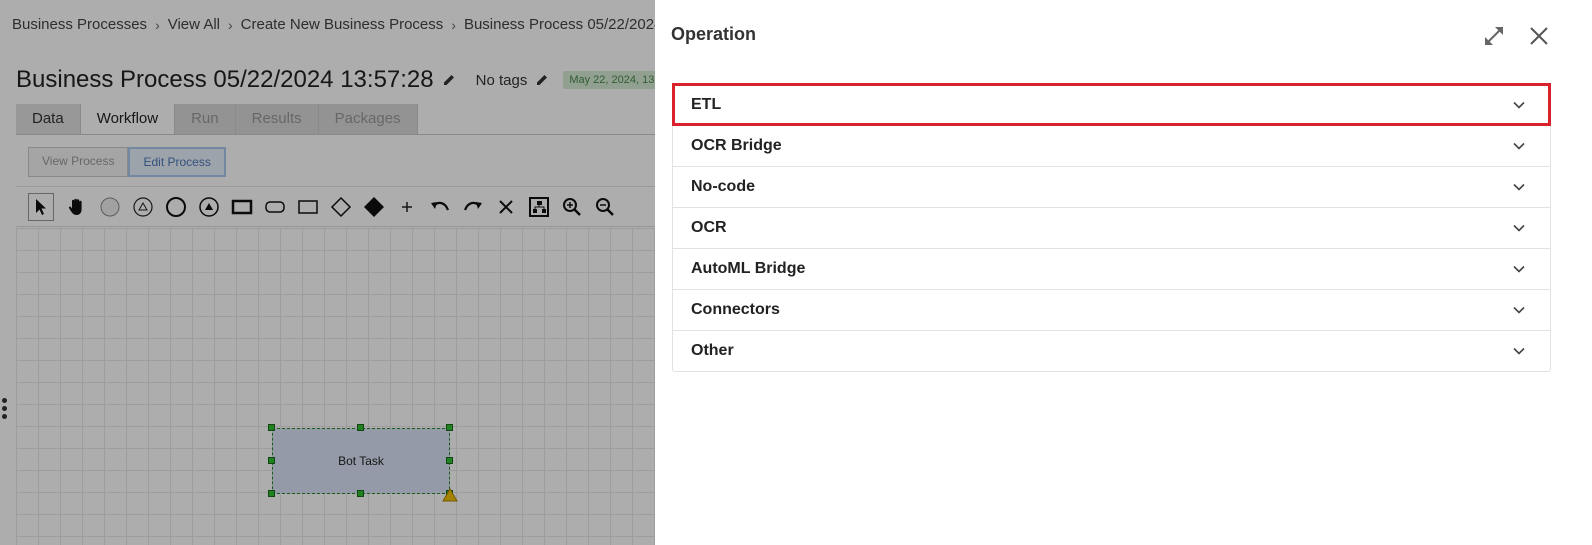 The height and width of the screenshot is (545, 1592). What do you see at coordinates (735, 309) in the screenshot?
I see `accordion-item-label: Connectors` at bounding box center [735, 309].